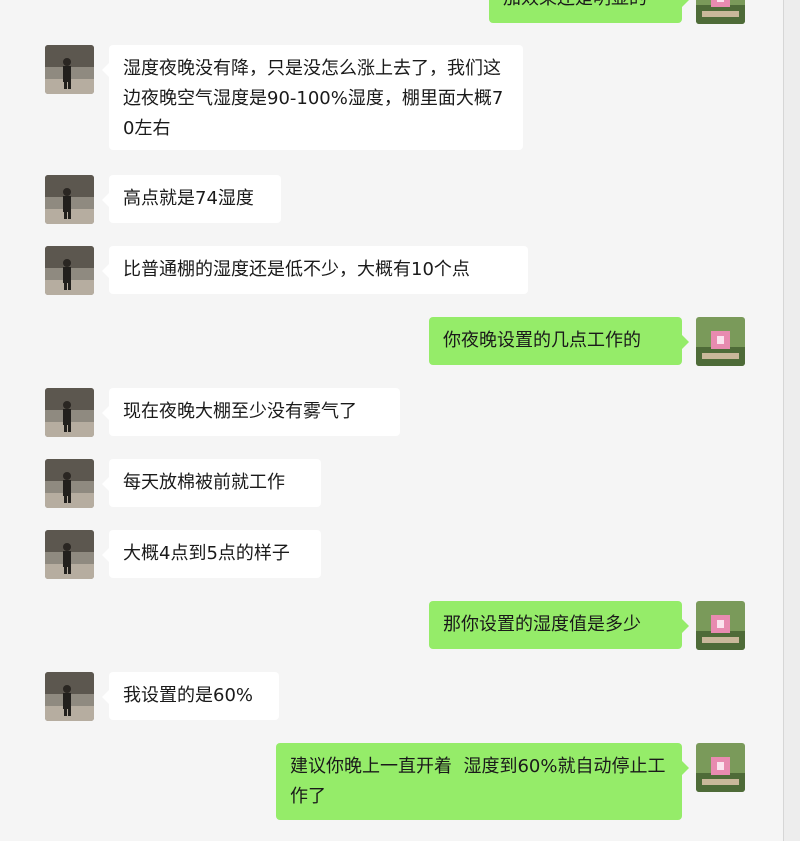 This screenshot has height=841, width=800. Describe the element at coordinates (190, 696) in the screenshot. I see `incoming-message-bubble: 我设置的是60%` at that location.